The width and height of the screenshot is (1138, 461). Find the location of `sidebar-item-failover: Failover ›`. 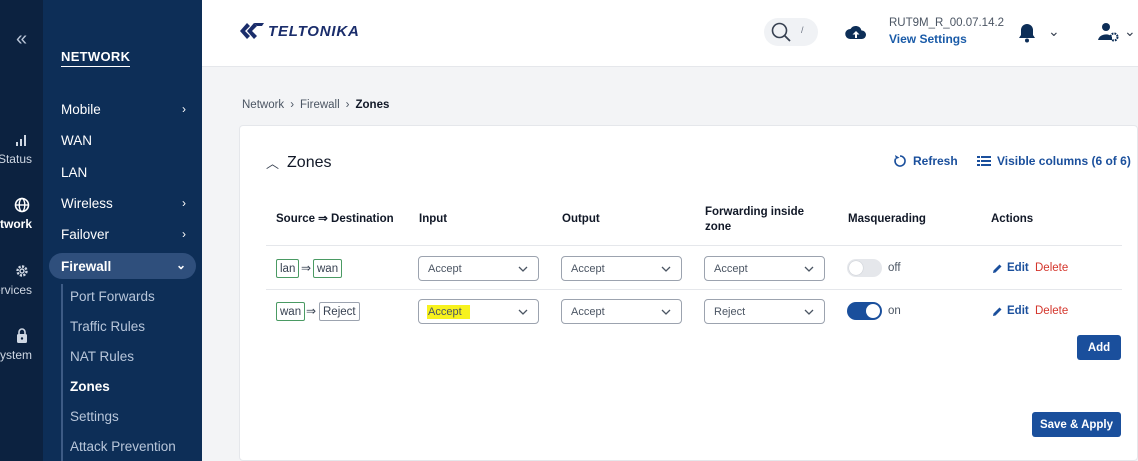

sidebar-item-failover: Failover › is located at coordinates (122, 234).